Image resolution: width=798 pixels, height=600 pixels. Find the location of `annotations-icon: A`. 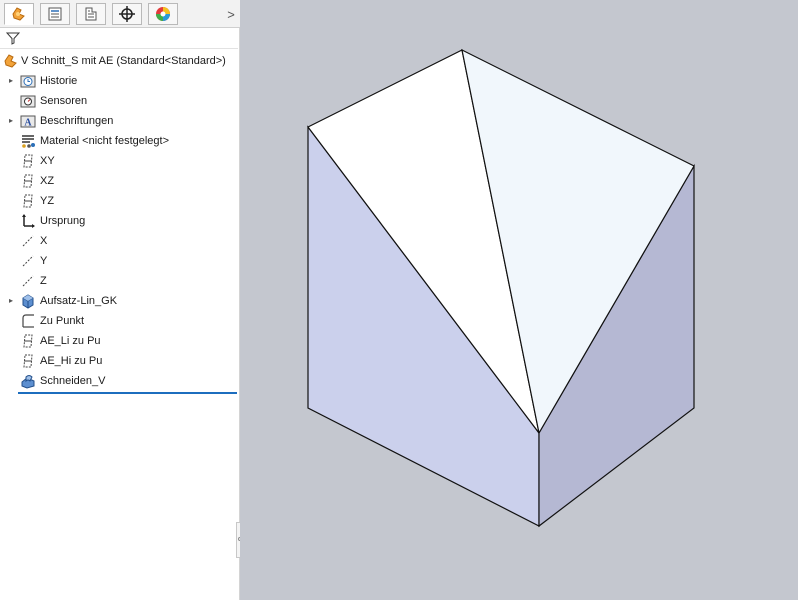

annotations-icon: A is located at coordinates (28, 122).